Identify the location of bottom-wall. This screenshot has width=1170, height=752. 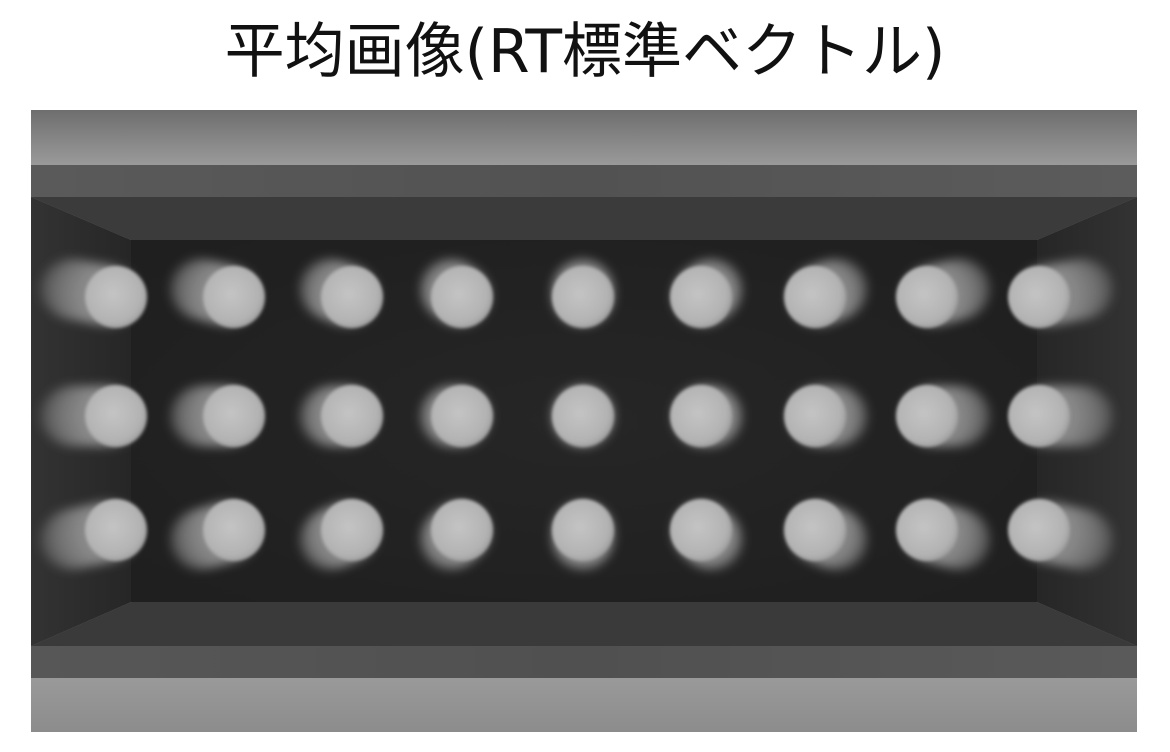
(584, 704).